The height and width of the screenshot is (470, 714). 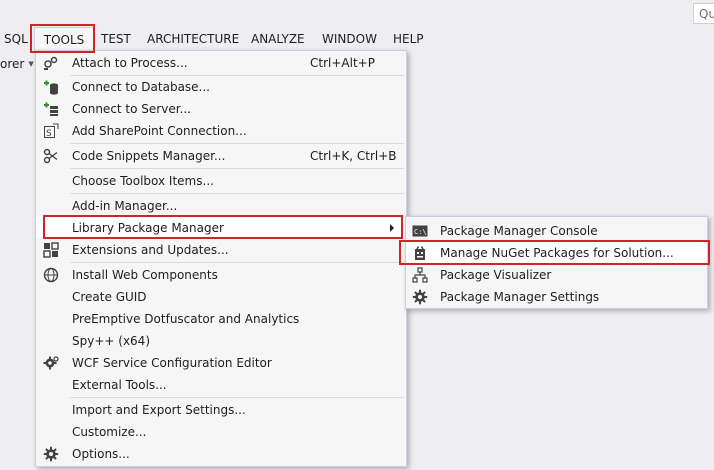 What do you see at coordinates (51, 250) in the screenshot?
I see `extensions-icon` at bounding box center [51, 250].